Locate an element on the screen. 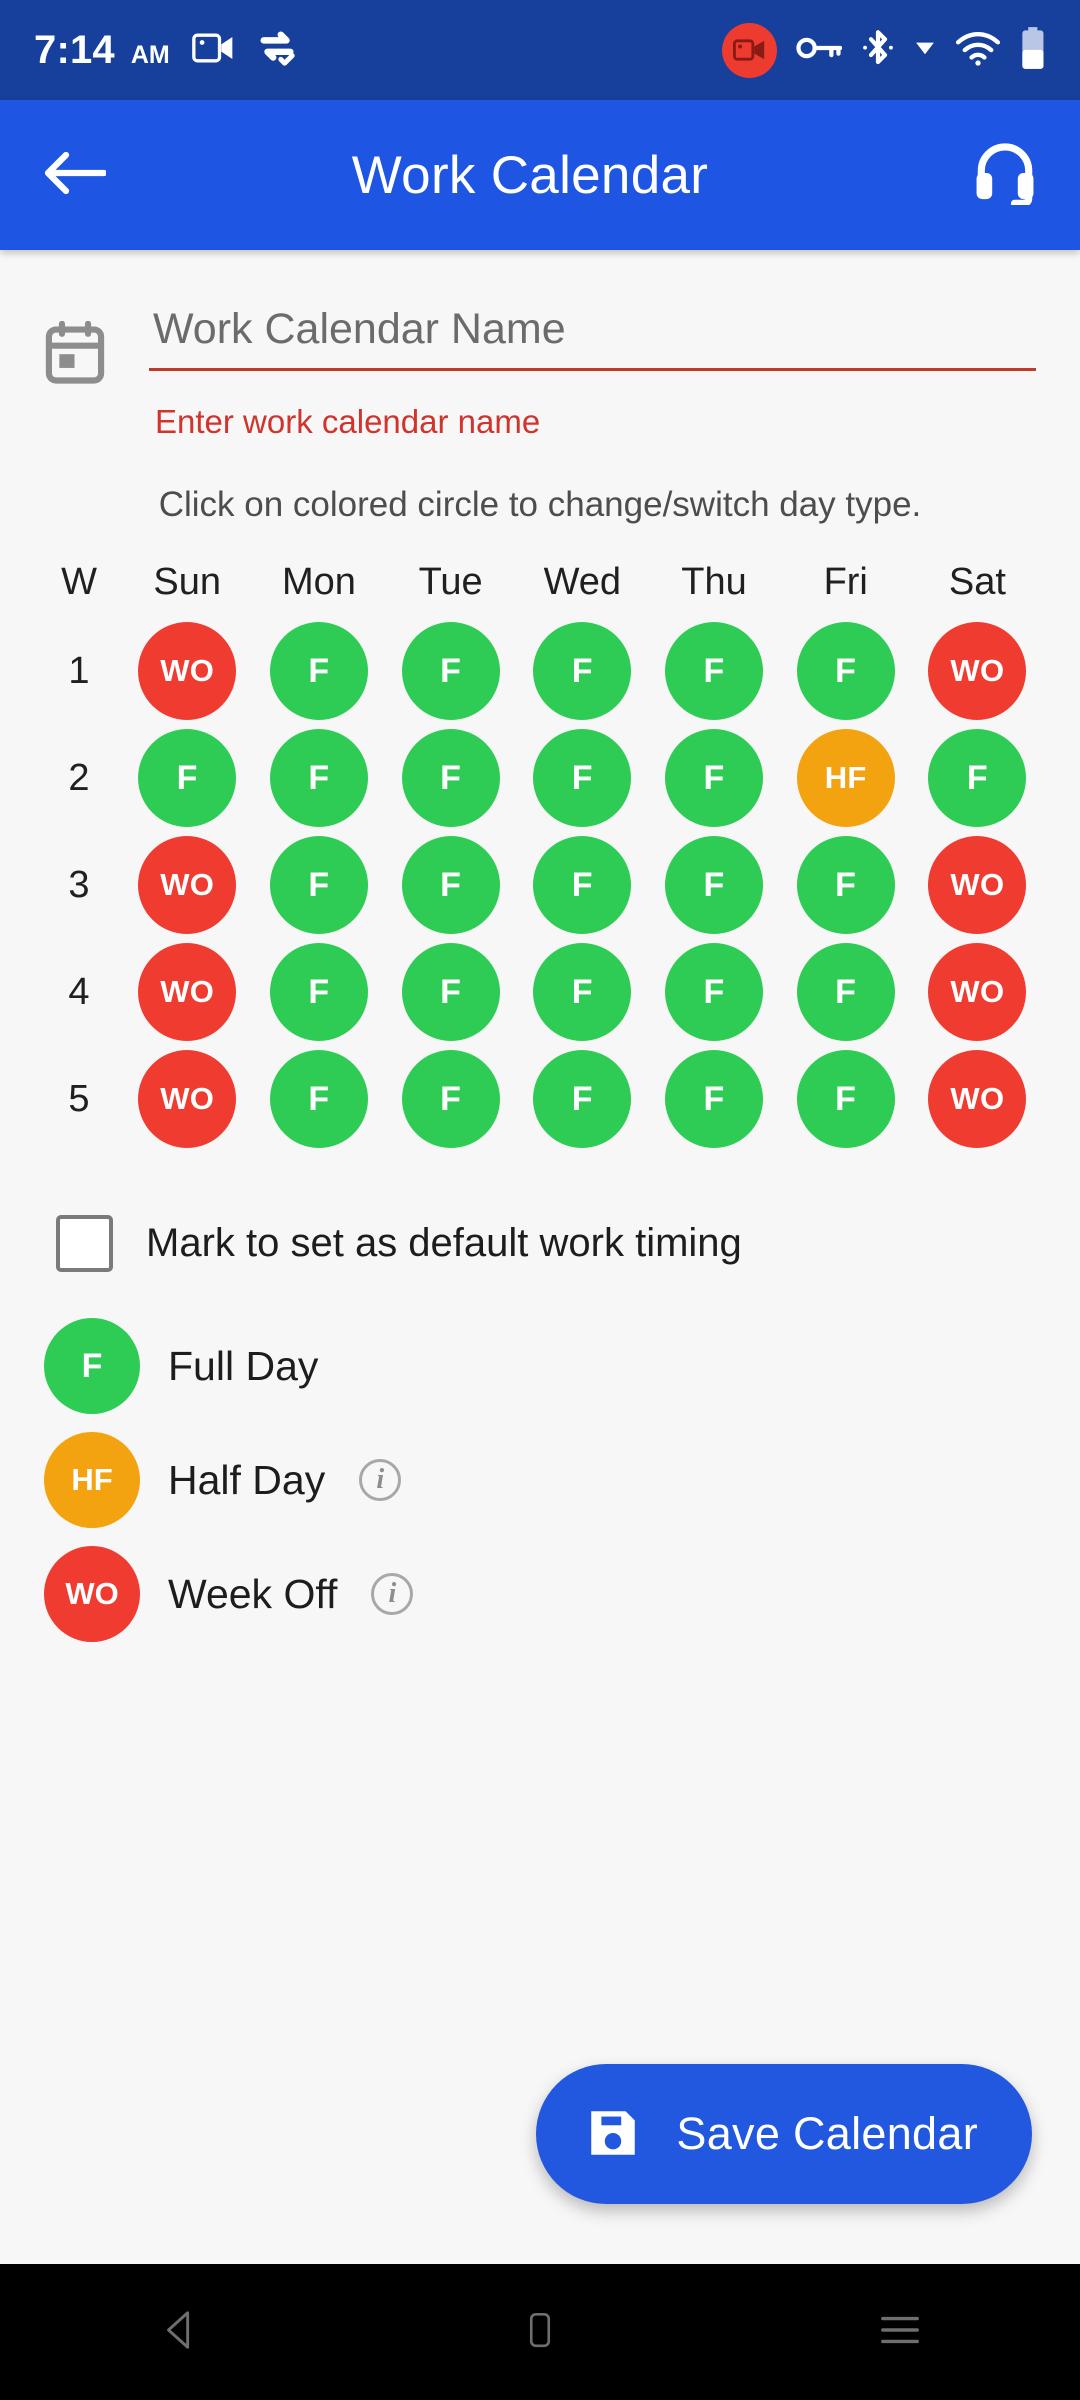 The height and width of the screenshot is (2400, 1080). day-type-chip-thu-w5: F is located at coordinates (714, 1099).